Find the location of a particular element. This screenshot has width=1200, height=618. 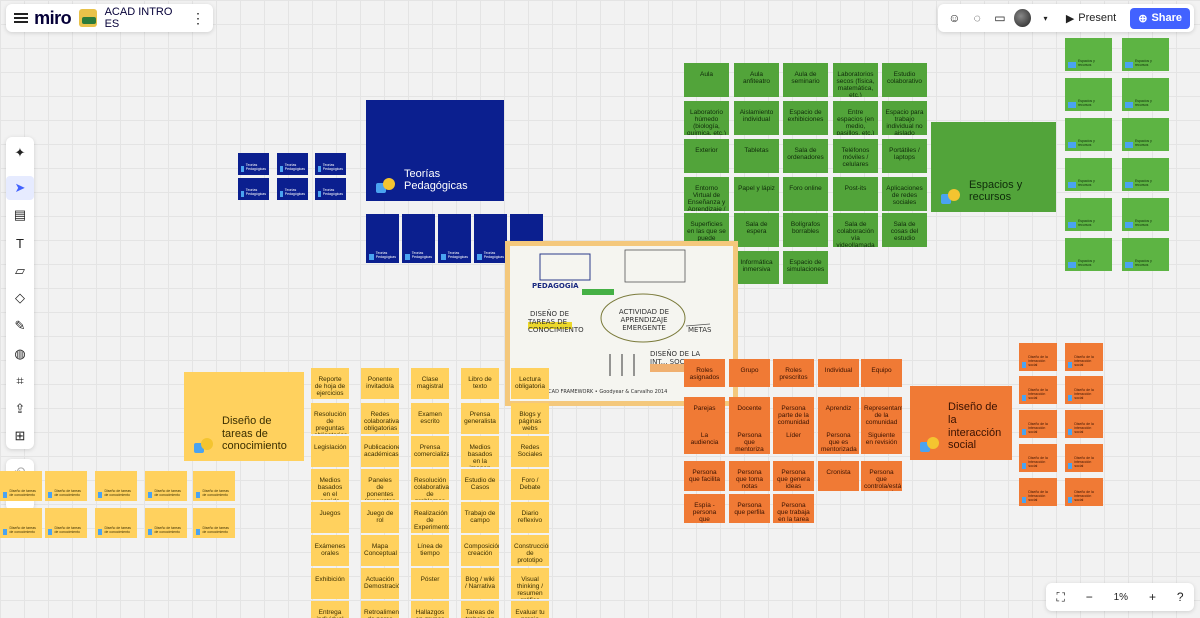

sticky-note: Póster is located at coordinates (430, 583).